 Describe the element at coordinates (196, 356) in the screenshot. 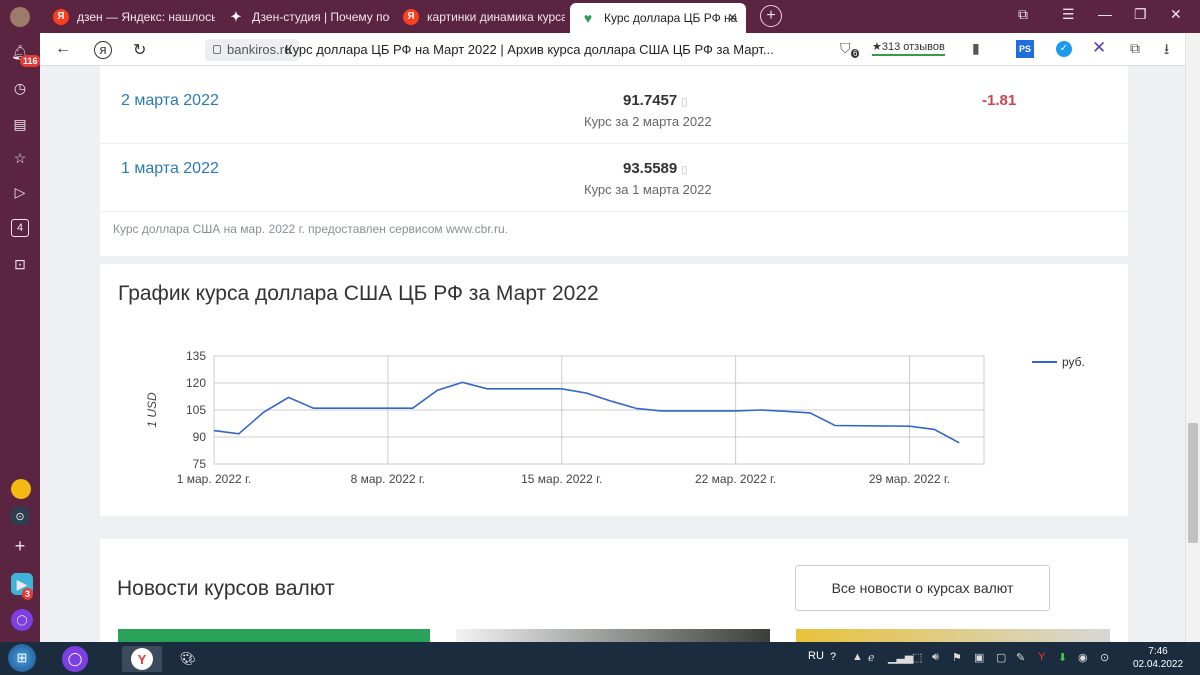

I see `y-tick-label: 135` at that location.